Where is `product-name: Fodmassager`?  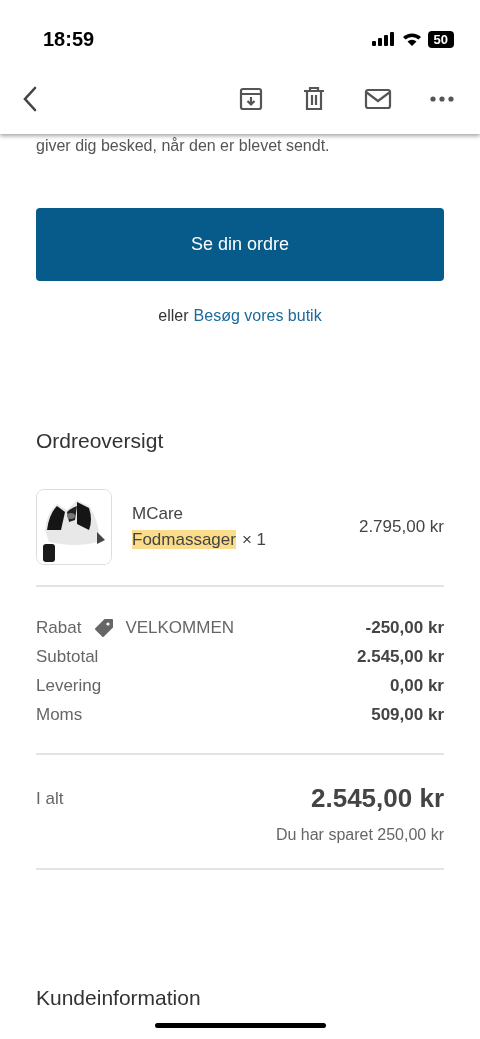
product-name: Fodmassager is located at coordinates (184, 539).